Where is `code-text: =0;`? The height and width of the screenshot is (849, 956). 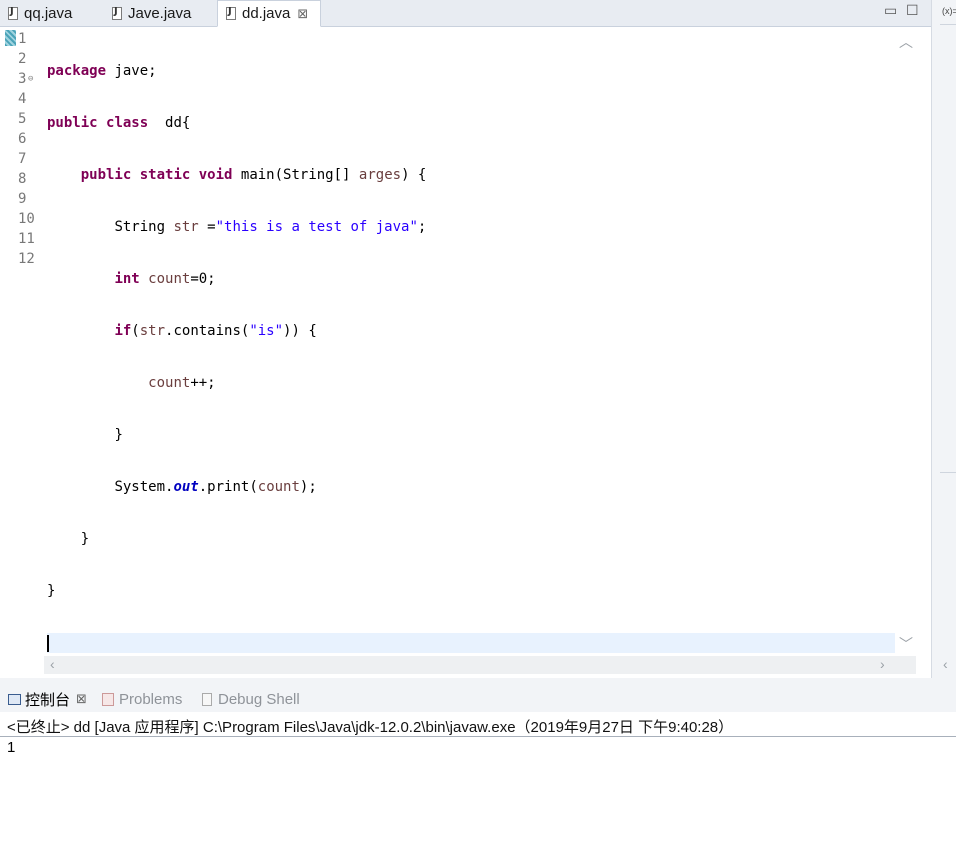
code-text: =0; is located at coordinates (203, 279).